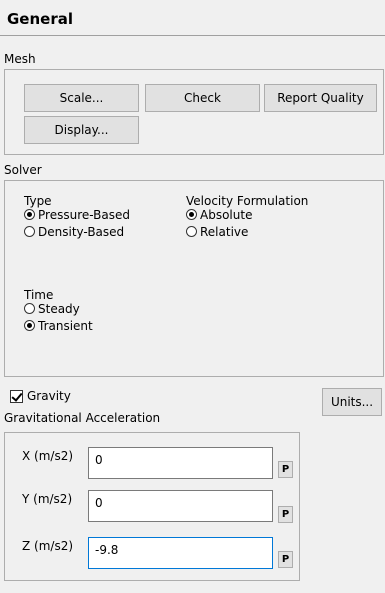  I want to click on type-radio-group: Pressure-Based Density-Based, so click(77, 223).